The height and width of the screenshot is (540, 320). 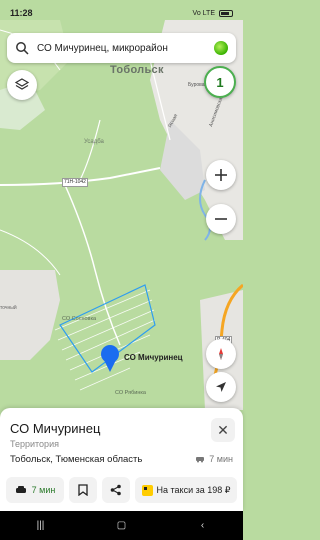 I want to click on place-type: Территория, so click(x=34, y=444).